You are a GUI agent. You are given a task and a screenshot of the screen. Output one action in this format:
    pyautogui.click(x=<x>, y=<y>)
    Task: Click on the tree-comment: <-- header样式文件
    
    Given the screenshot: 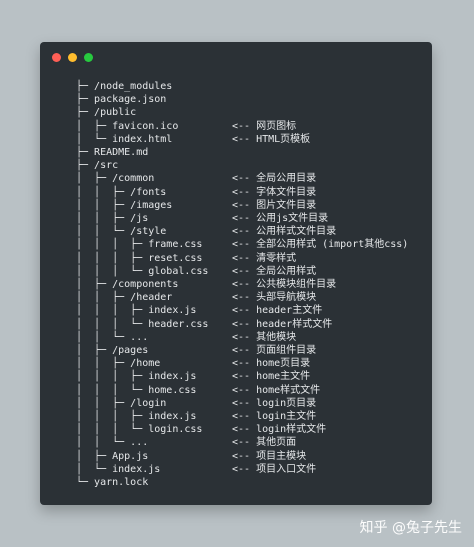 What is the action you would take?
    pyautogui.click(x=282, y=324)
    